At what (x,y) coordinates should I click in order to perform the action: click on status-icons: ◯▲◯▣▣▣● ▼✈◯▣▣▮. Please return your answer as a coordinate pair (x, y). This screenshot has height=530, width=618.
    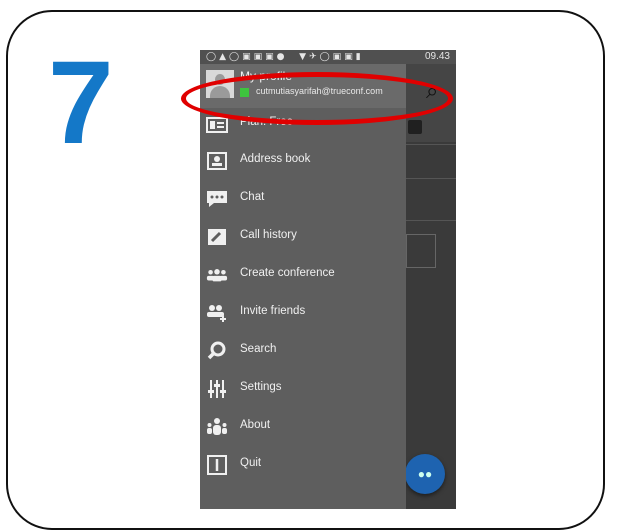
    Looking at the image, I should click on (285, 57).